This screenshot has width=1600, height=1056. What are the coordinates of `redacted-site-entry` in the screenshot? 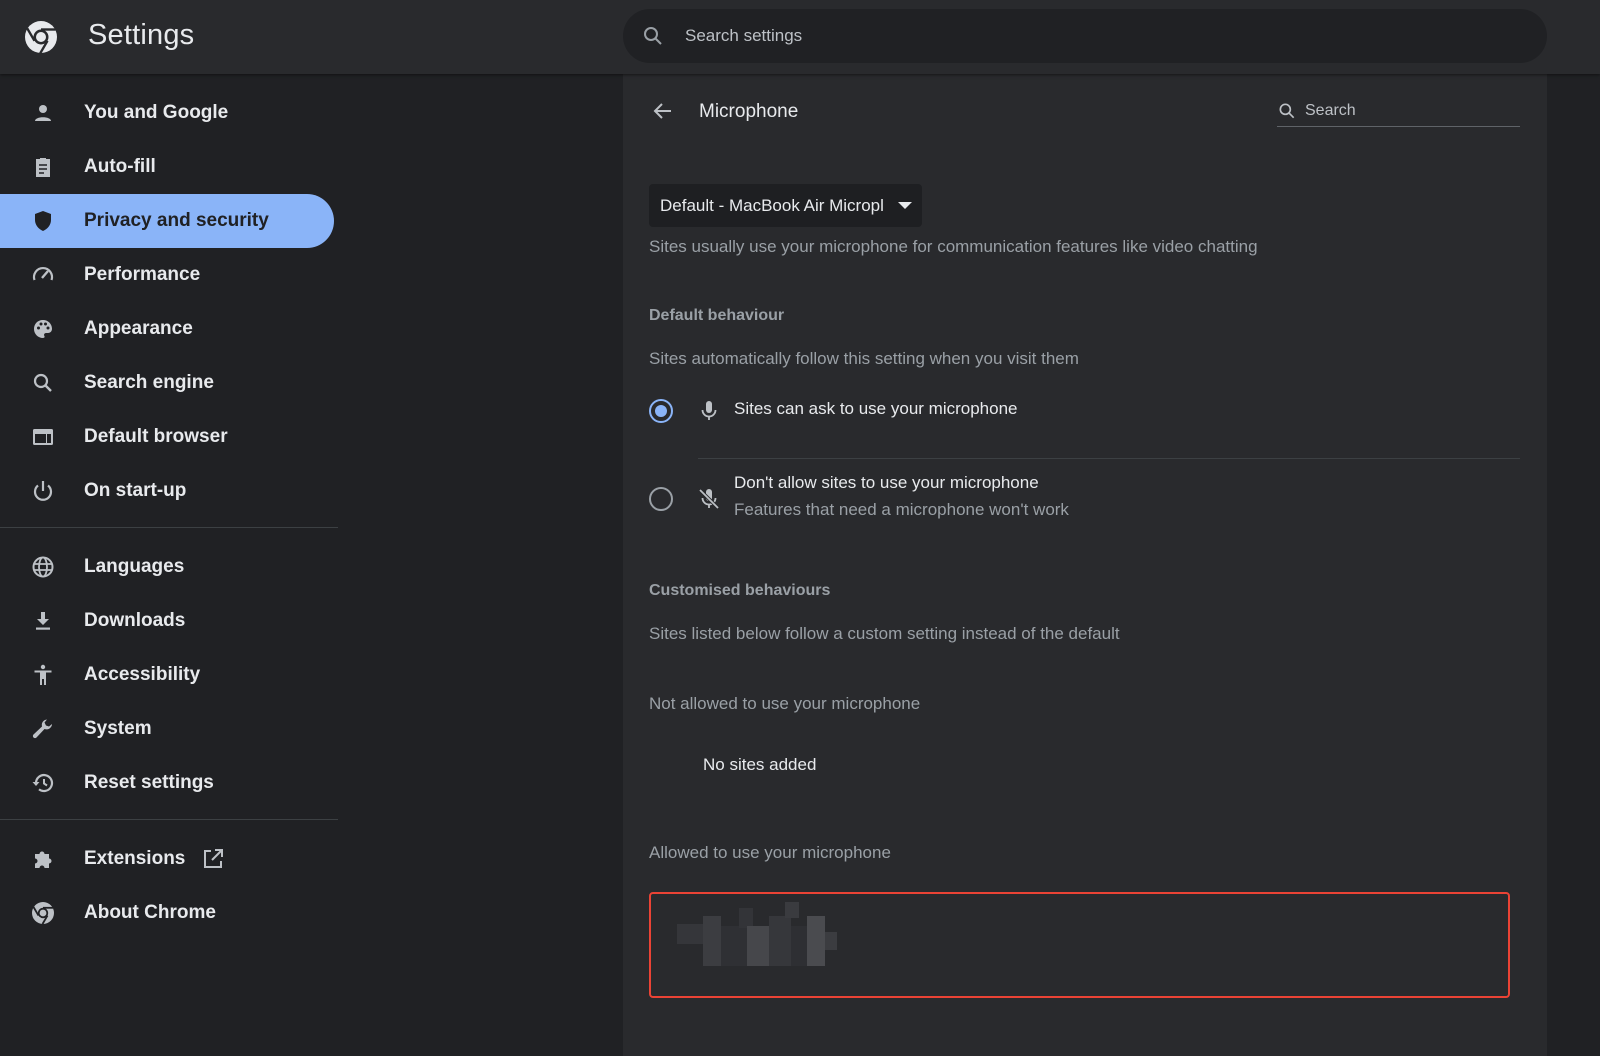 It's located at (757, 934).